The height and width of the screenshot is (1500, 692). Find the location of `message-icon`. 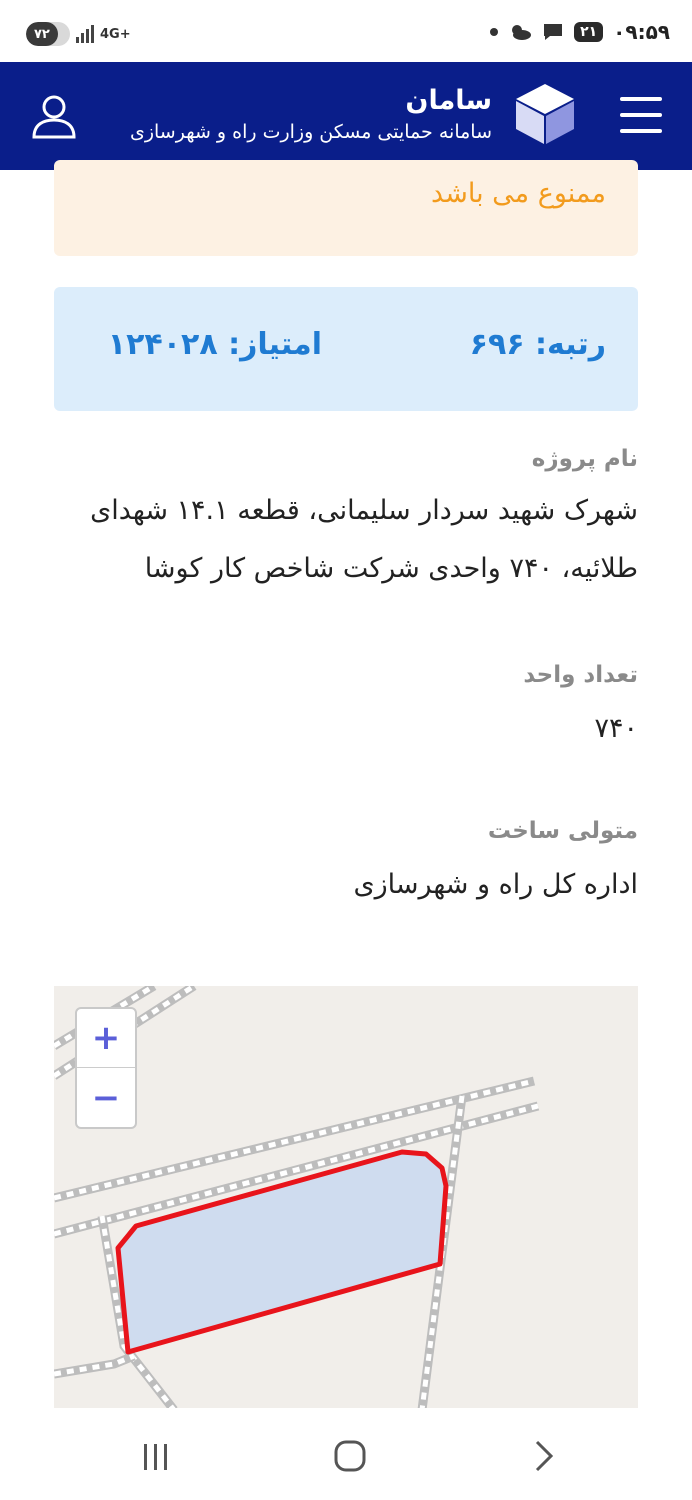

message-icon is located at coordinates (553, 32).